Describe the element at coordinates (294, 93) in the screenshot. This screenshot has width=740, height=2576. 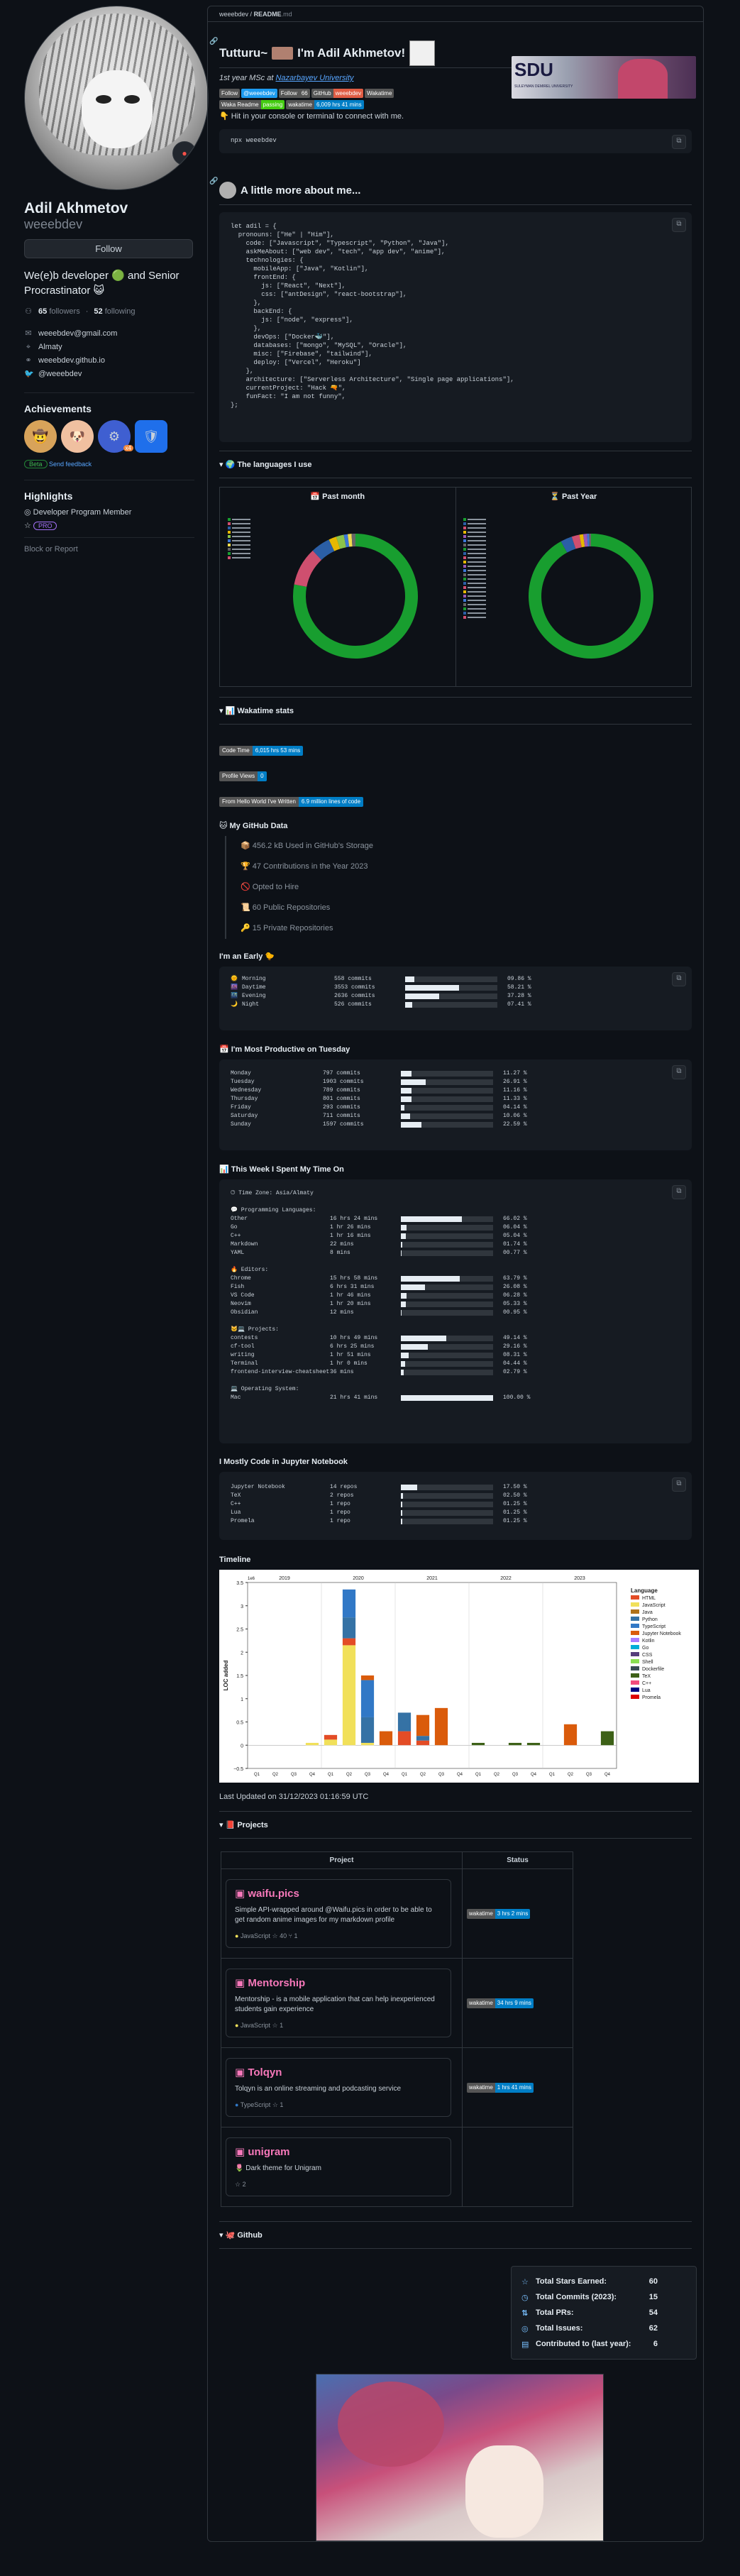
I see `readme-badge: Follow 66` at that location.